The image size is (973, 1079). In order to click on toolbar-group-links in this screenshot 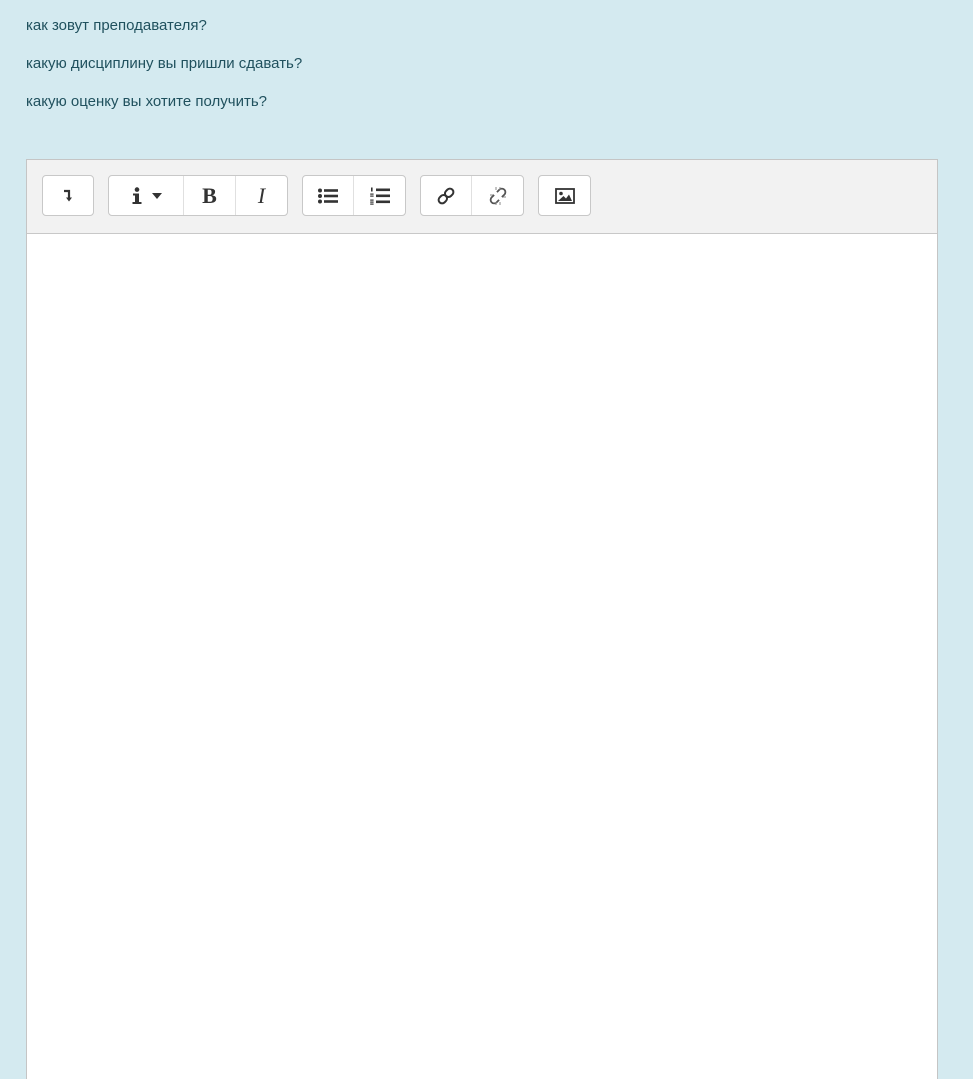, I will do `click(472, 195)`.